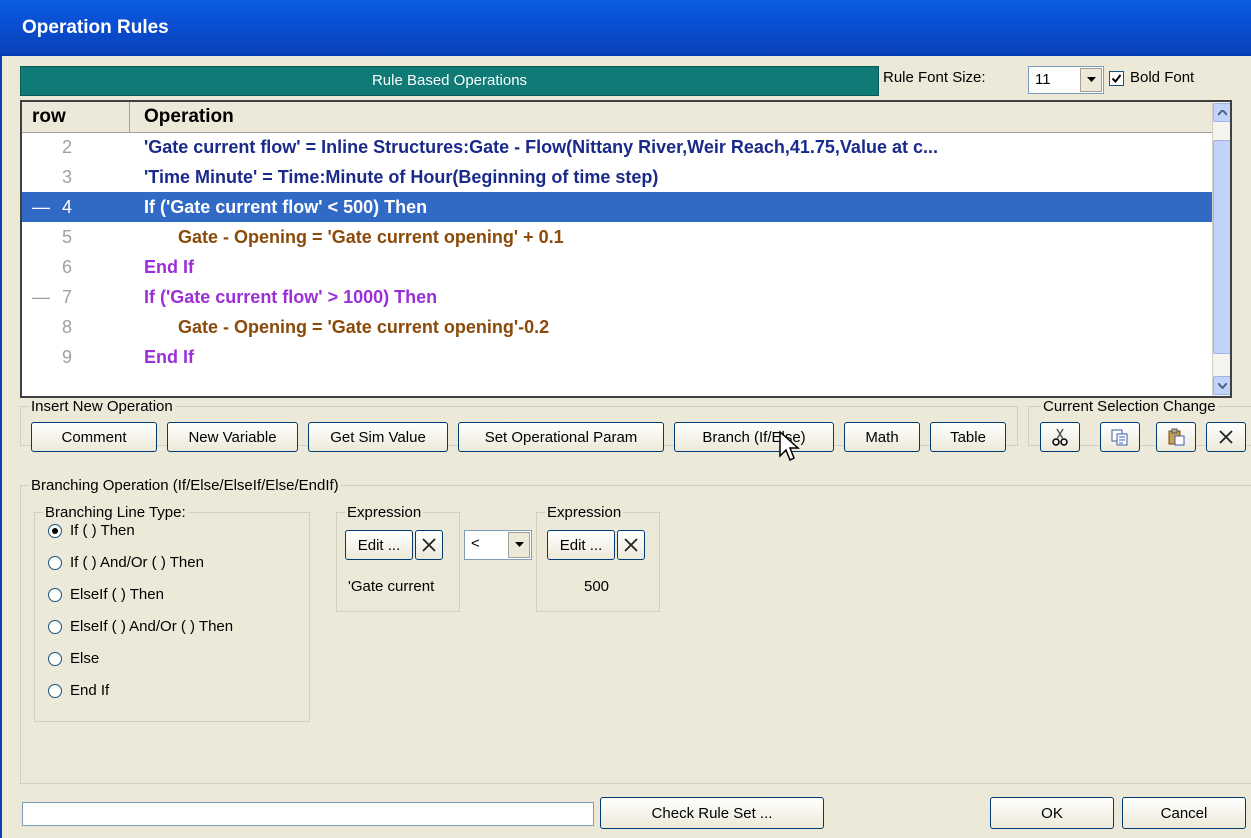 The image size is (1251, 838). What do you see at coordinates (76, 117) in the screenshot?
I see `column-header-row: row` at bounding box center [76, 117].